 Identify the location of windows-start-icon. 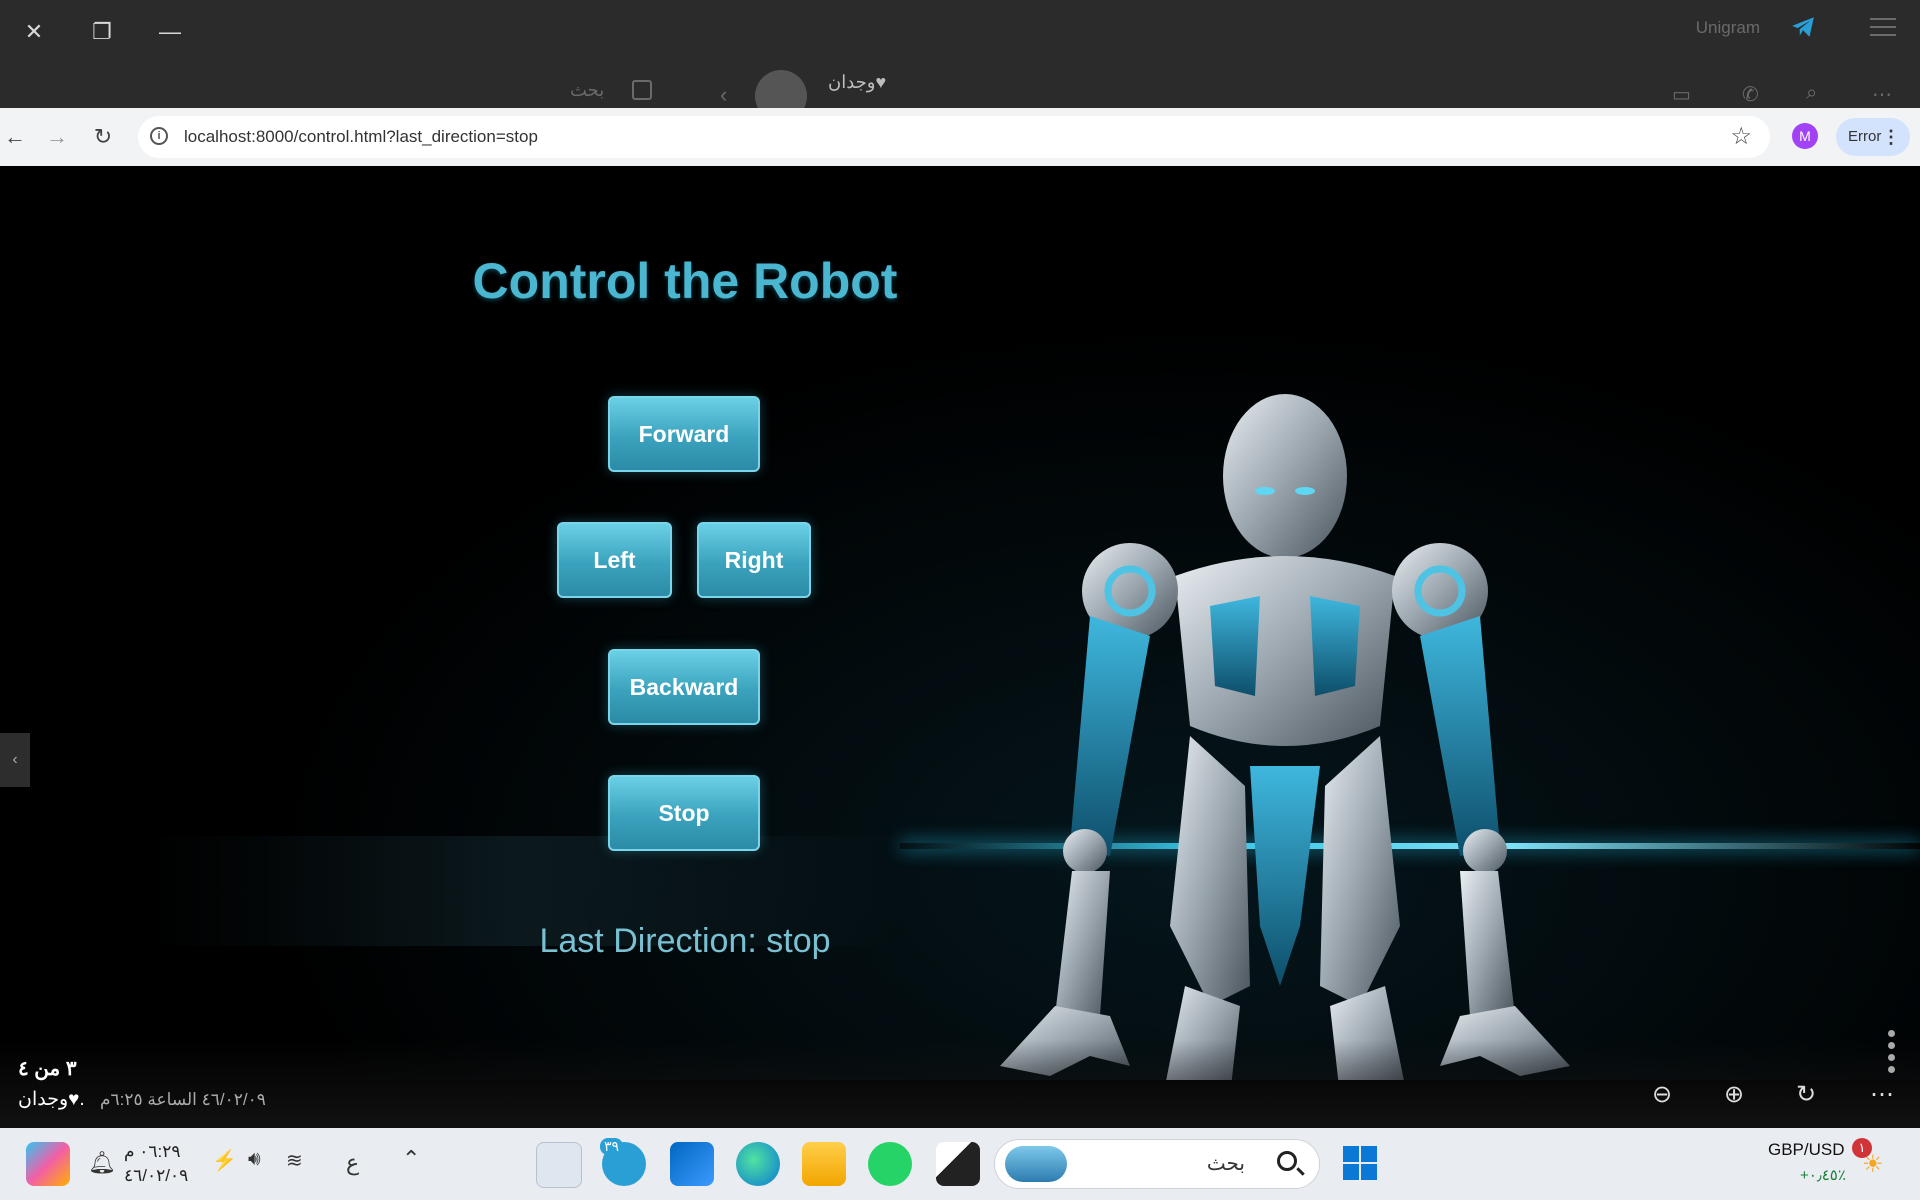
(1360, 1163).